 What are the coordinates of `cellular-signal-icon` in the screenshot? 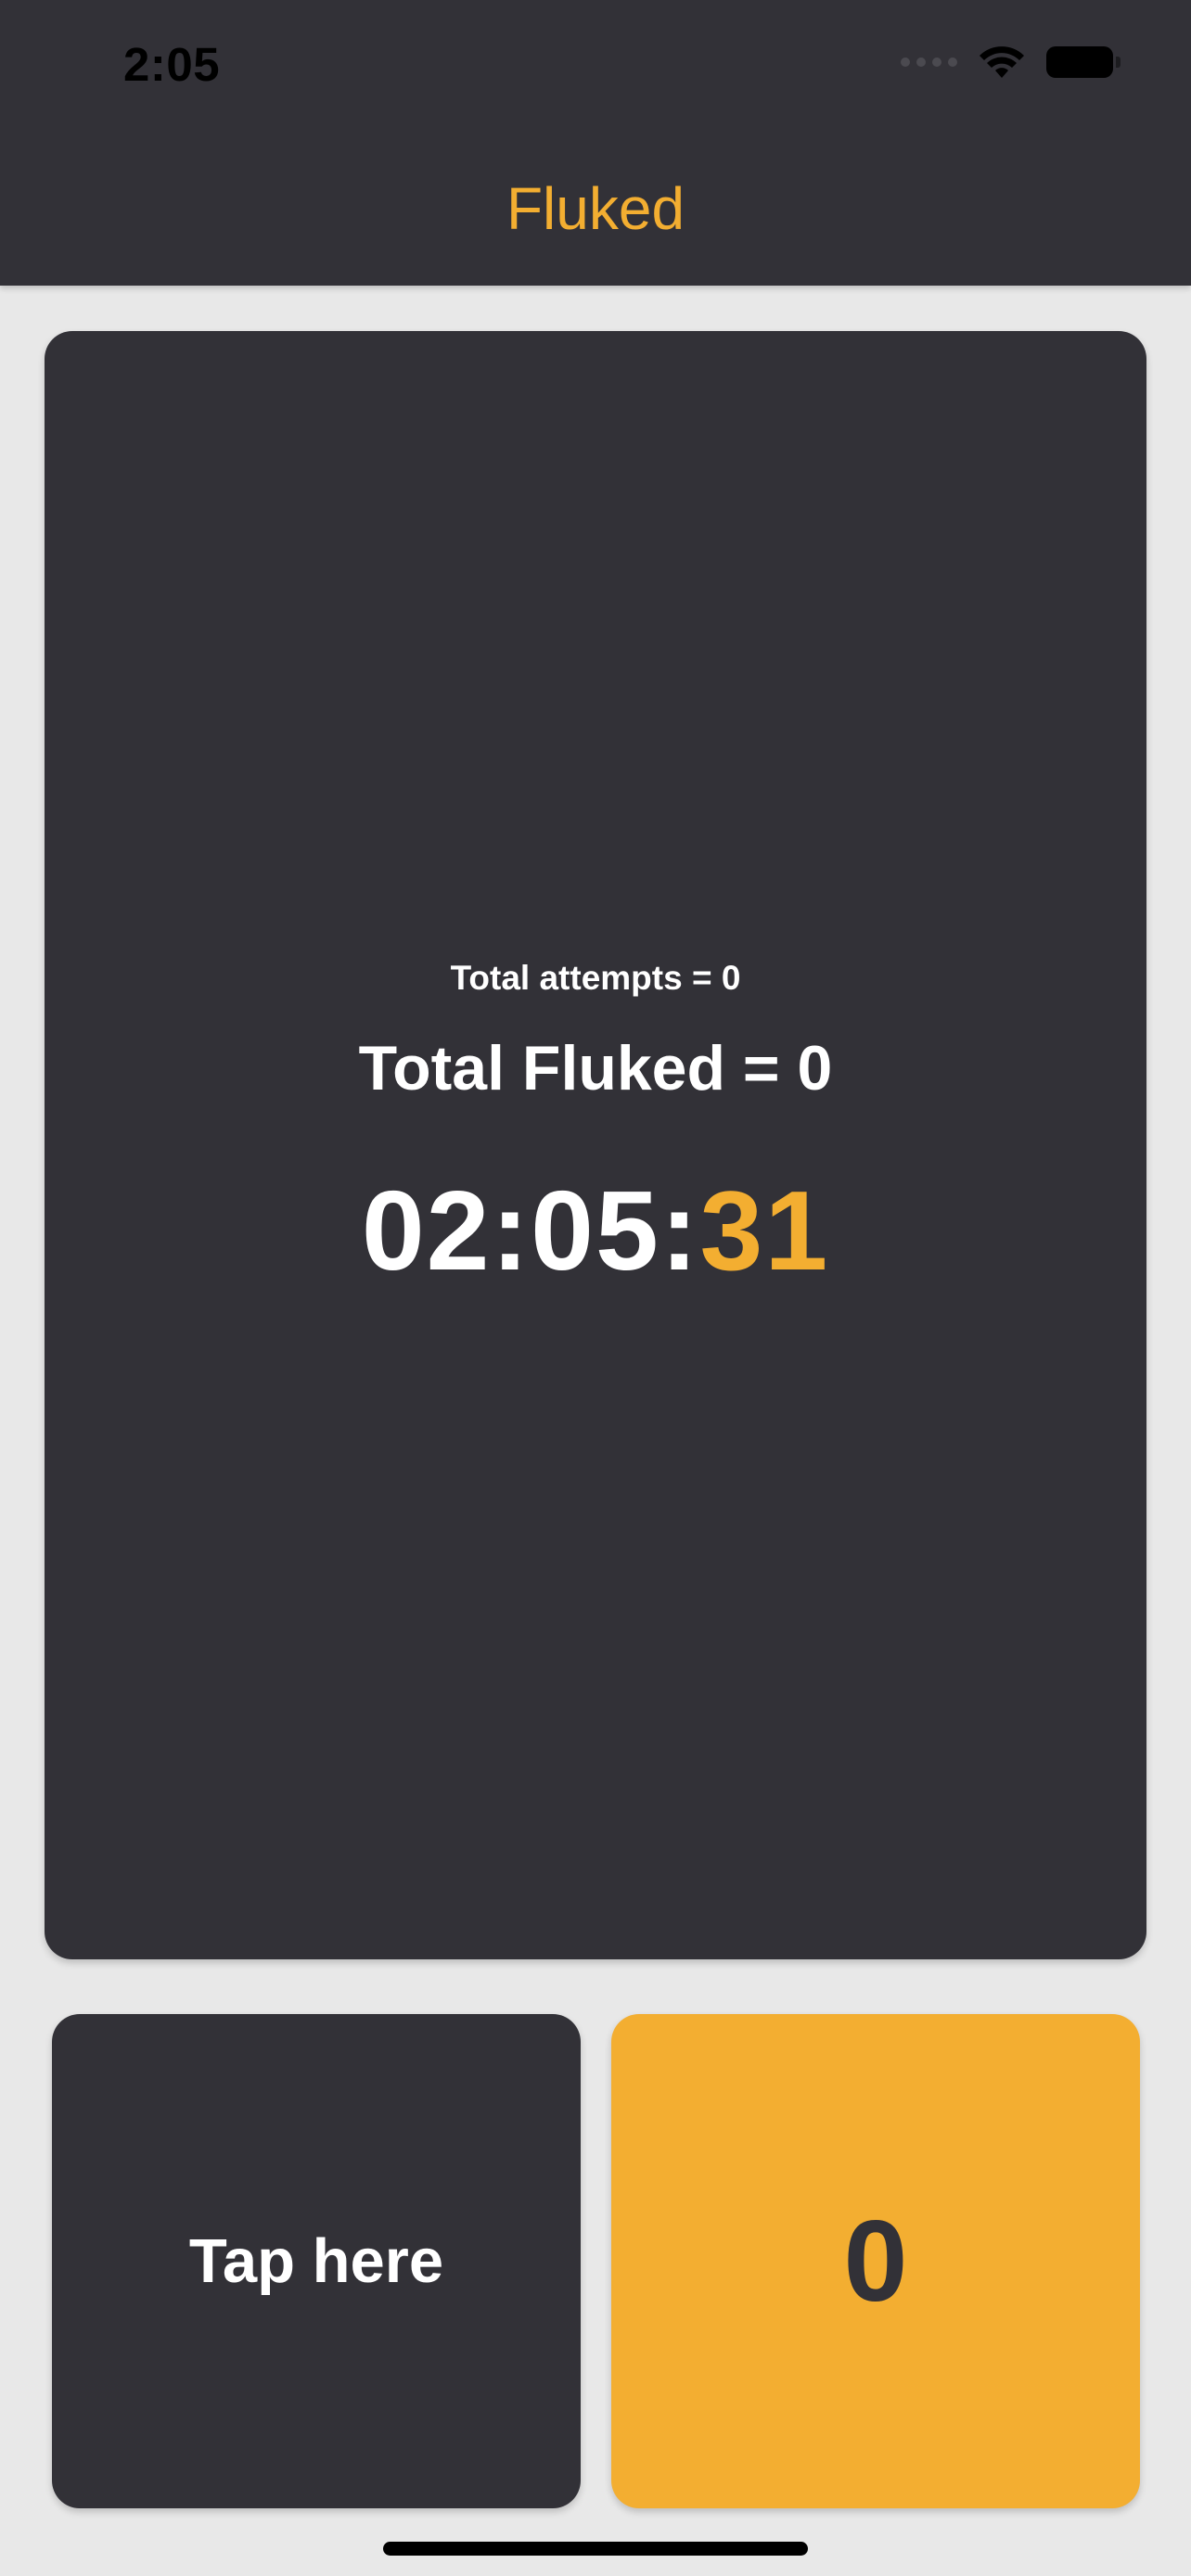 It's located at (929, 62).